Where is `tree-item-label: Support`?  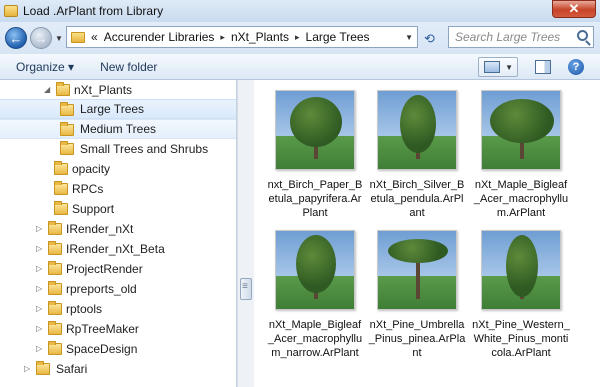 tree-item-label: Support is located at coordinates (93, 209).